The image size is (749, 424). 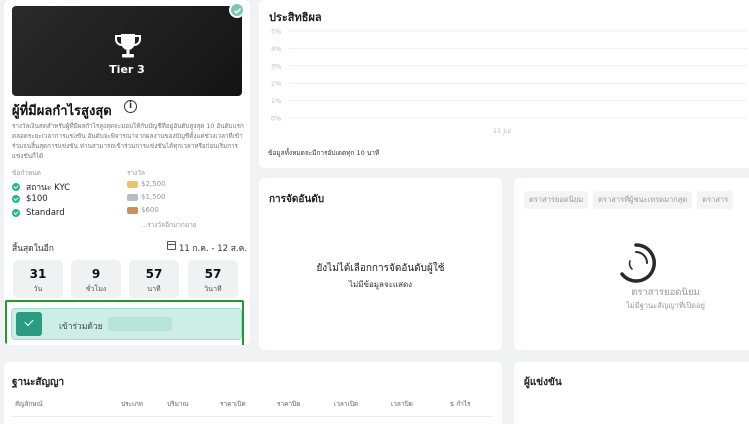 What do you see at coordinates (132, 210) in the screenshot?
I see `bronze-coins-icon` at bounding box center [132, 210].